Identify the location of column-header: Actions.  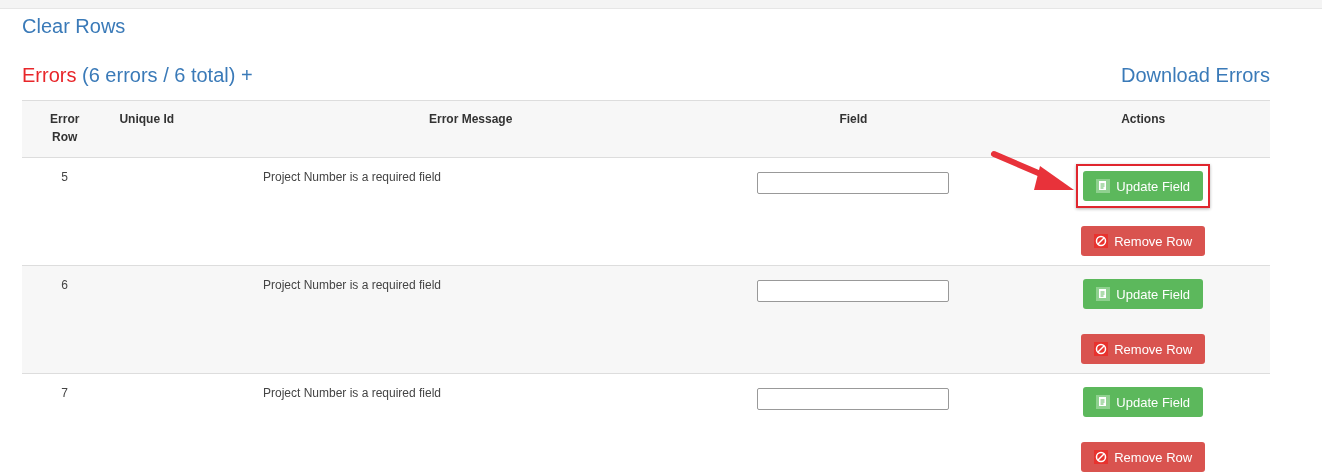
(1143, 119).